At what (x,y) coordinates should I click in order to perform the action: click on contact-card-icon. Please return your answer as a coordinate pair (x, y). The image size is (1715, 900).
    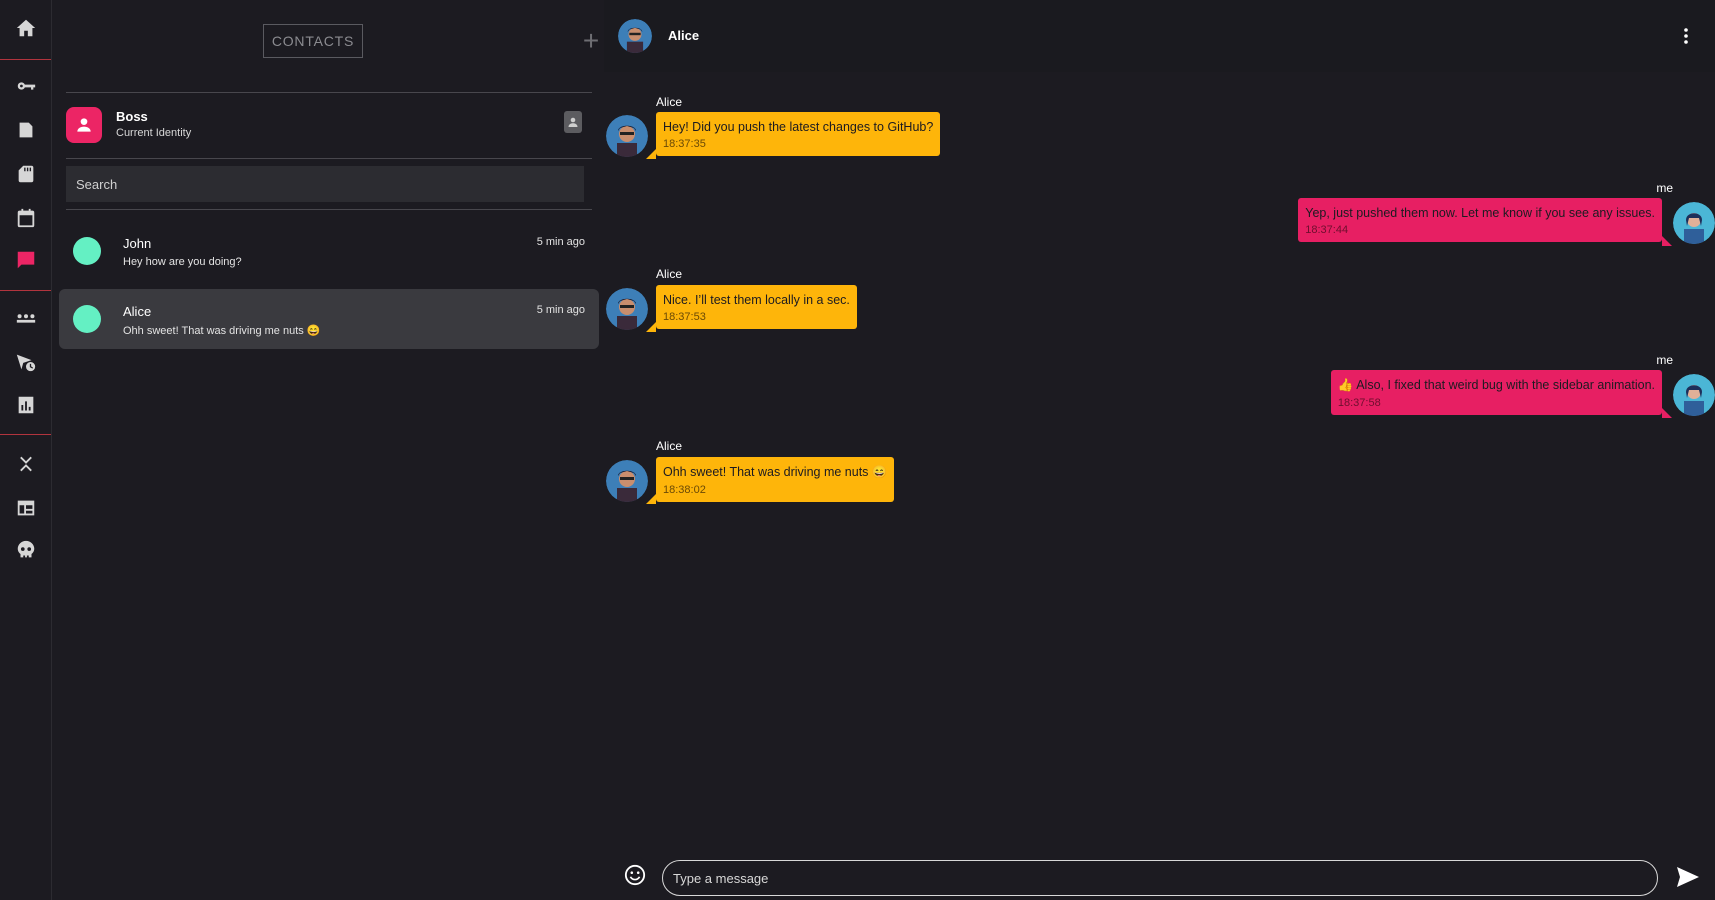
    Looking at the image, I should click on (573, 122).